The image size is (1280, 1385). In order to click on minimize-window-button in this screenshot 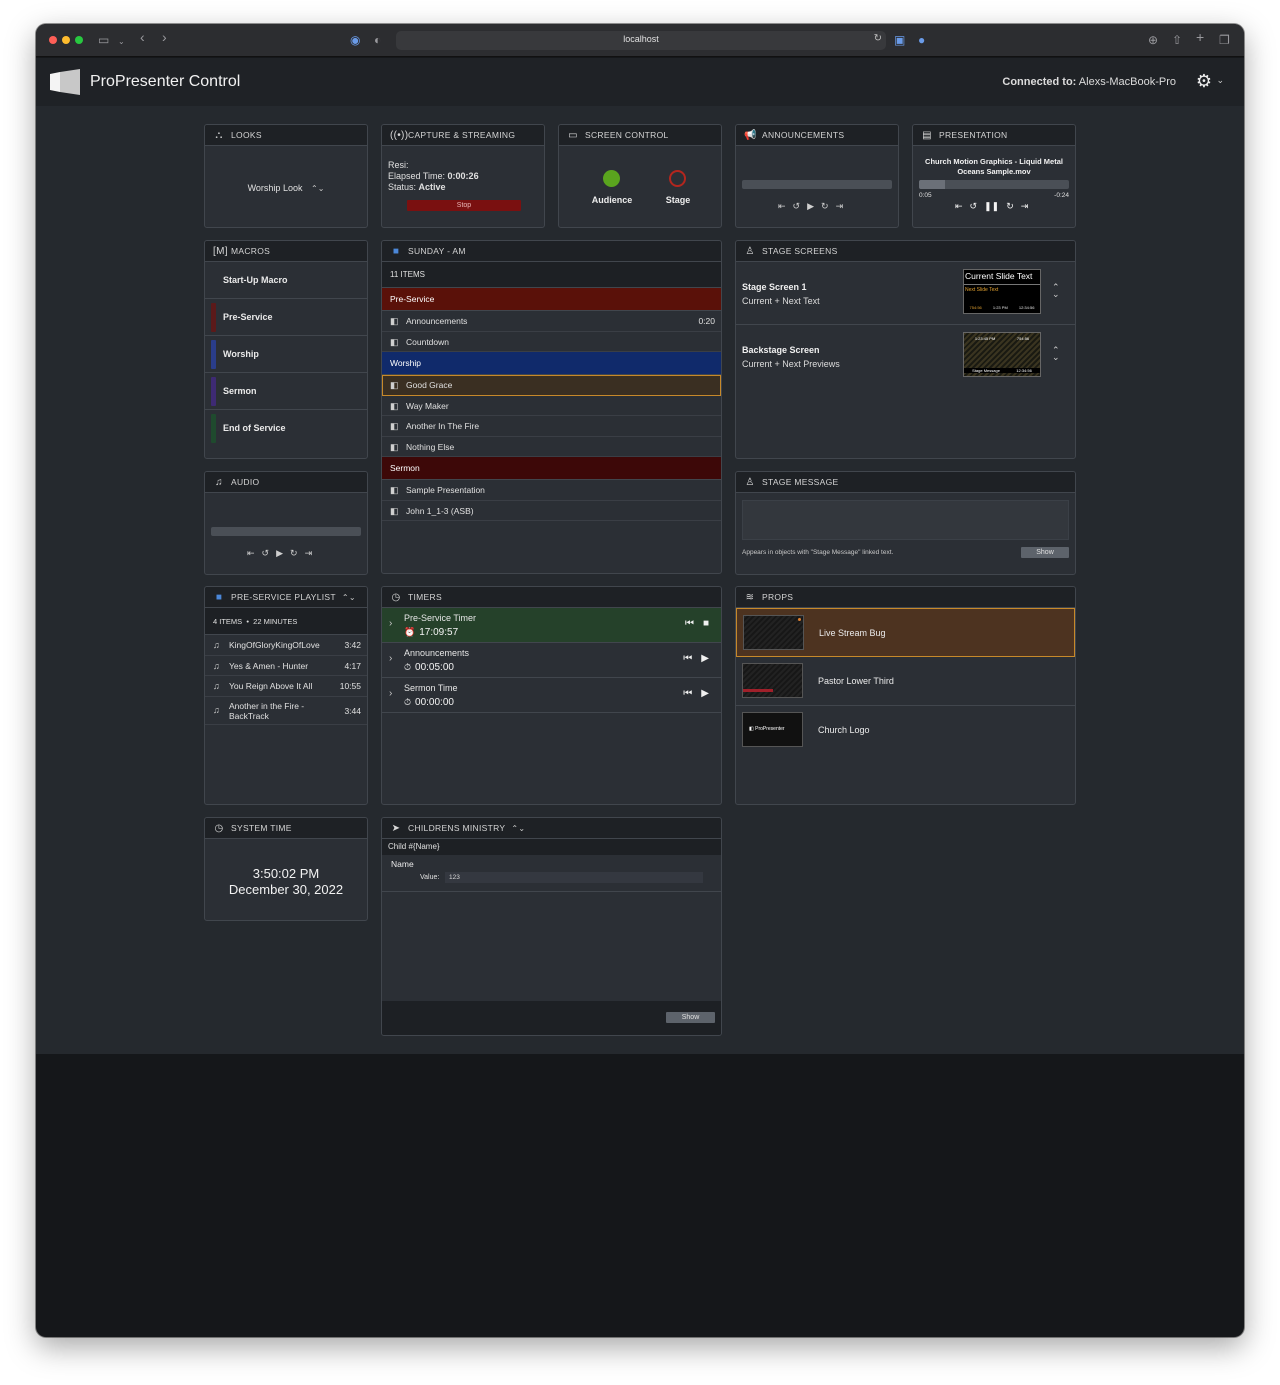, I will do `click(66, 40)`.